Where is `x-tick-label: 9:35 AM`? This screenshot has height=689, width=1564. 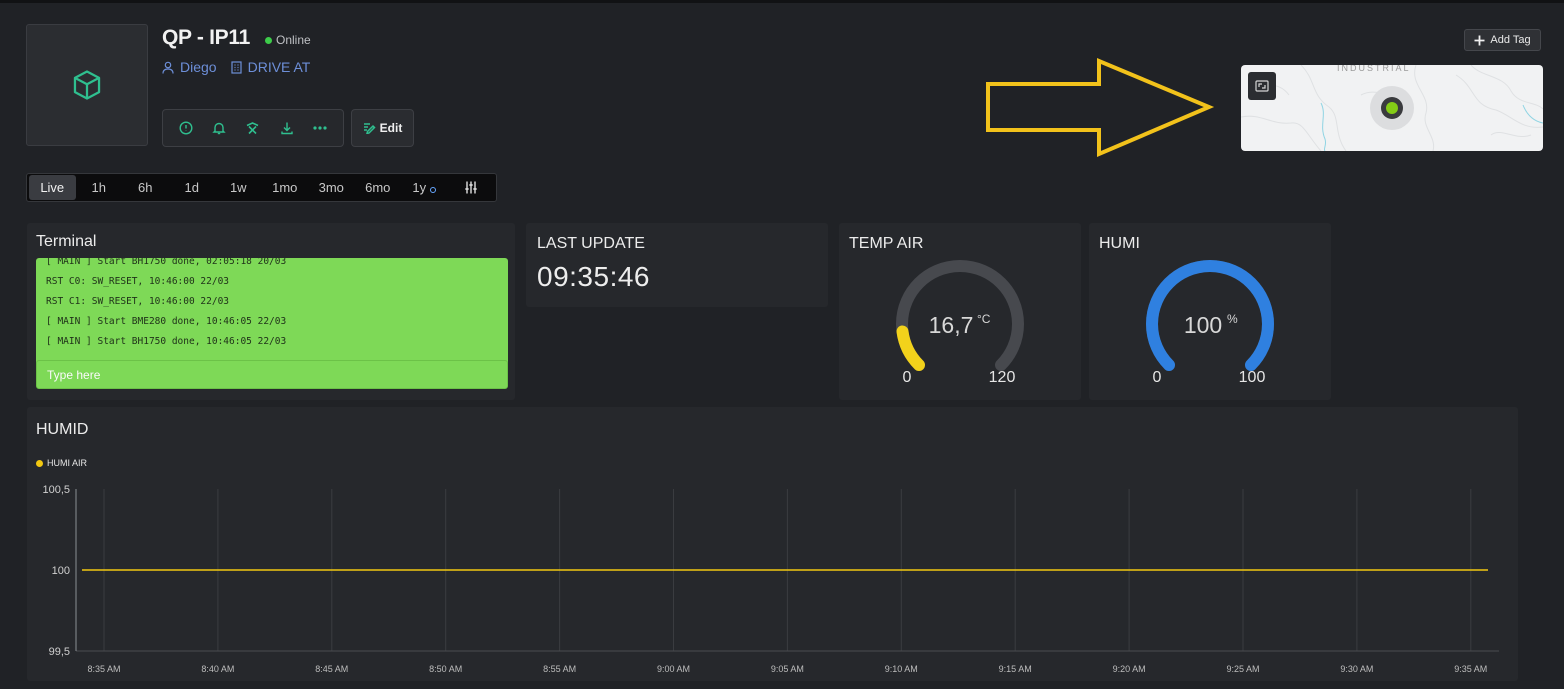
x-tick-label: 9:35 AM is located at coordinates (1470, 669).